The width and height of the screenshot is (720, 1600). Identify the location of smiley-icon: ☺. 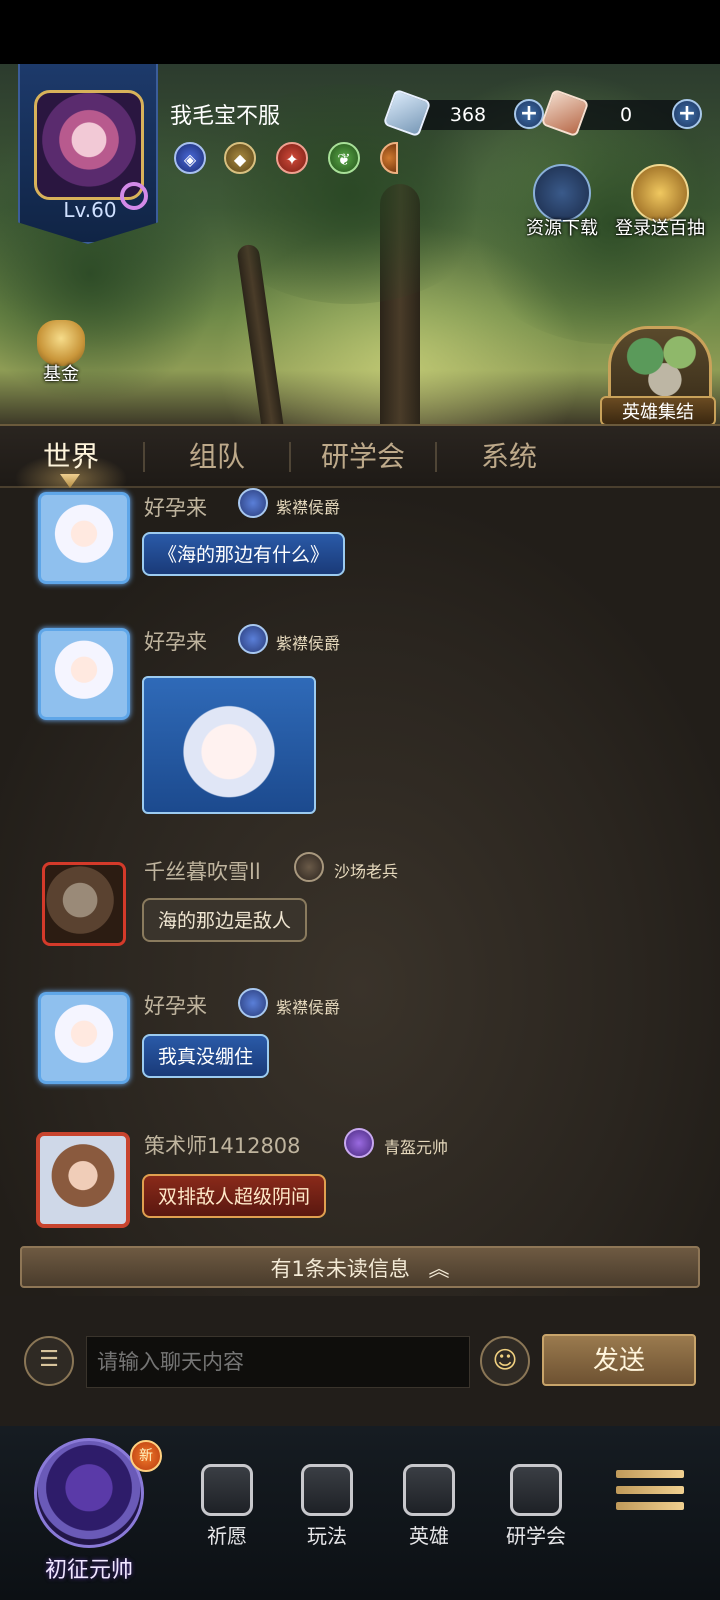
(505, 1360).